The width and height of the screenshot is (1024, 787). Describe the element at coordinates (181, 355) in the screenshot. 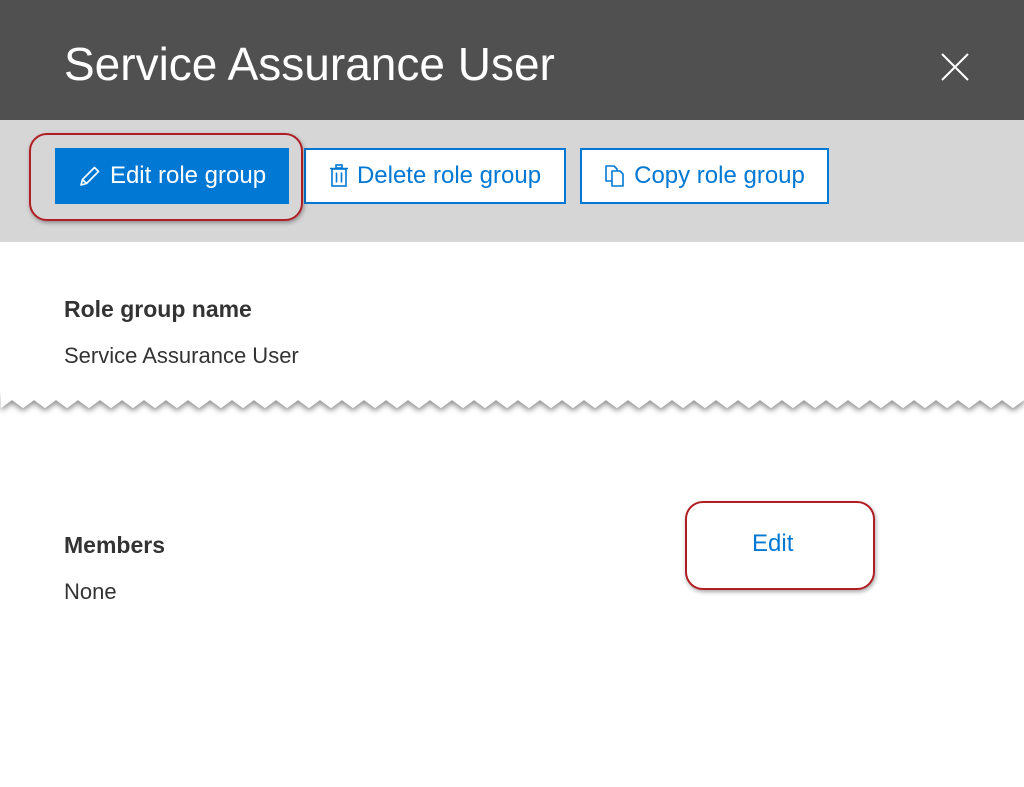

I see `role-group-name-value: Service Assurance User` at that location.